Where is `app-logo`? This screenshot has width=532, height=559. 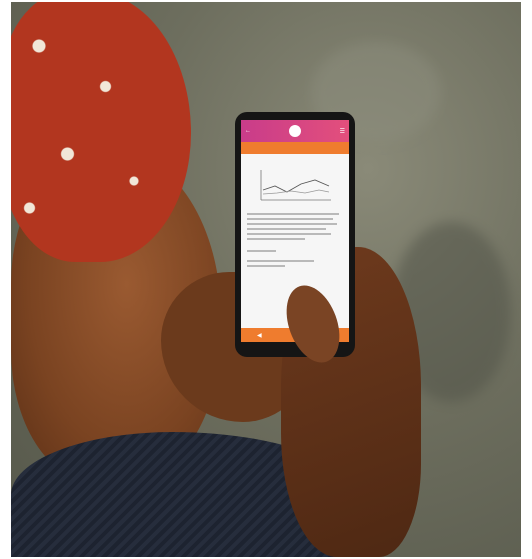 app-logo is located at coordinates (295, 131).